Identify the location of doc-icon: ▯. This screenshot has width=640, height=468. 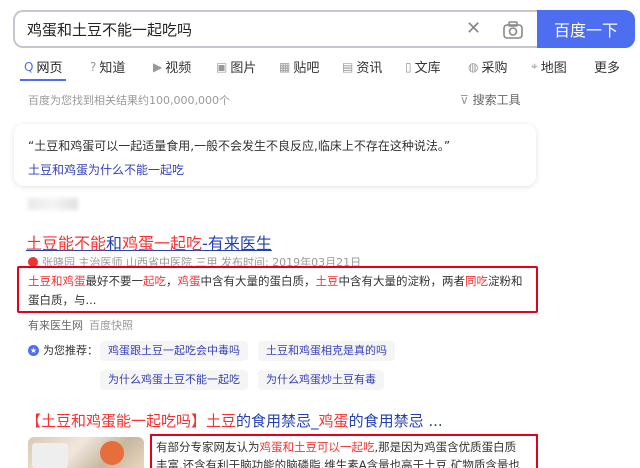
(408, 66).